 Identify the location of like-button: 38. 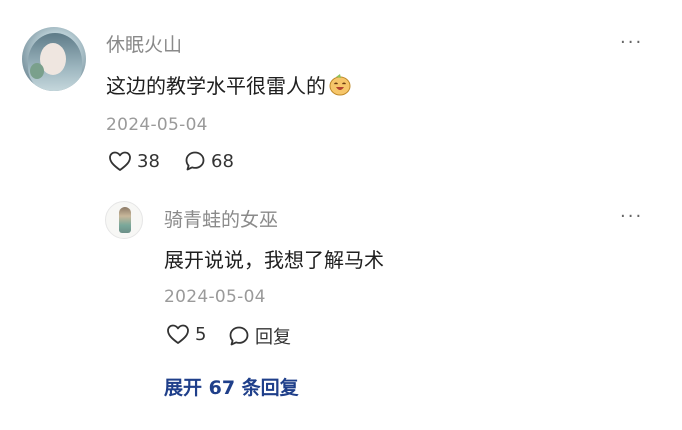
(134, 161).